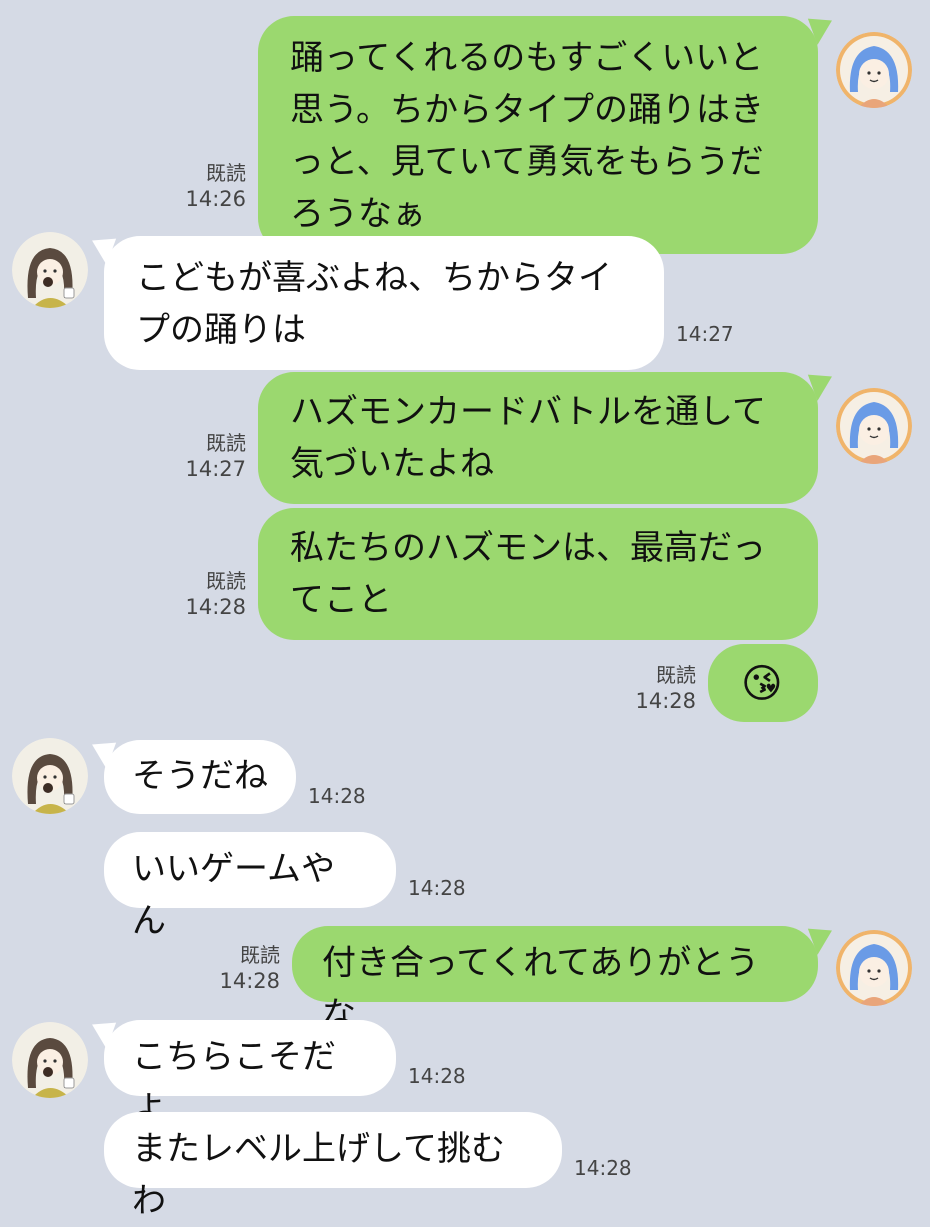  I want to click on timestamp: 14:26, so click(215, 199).